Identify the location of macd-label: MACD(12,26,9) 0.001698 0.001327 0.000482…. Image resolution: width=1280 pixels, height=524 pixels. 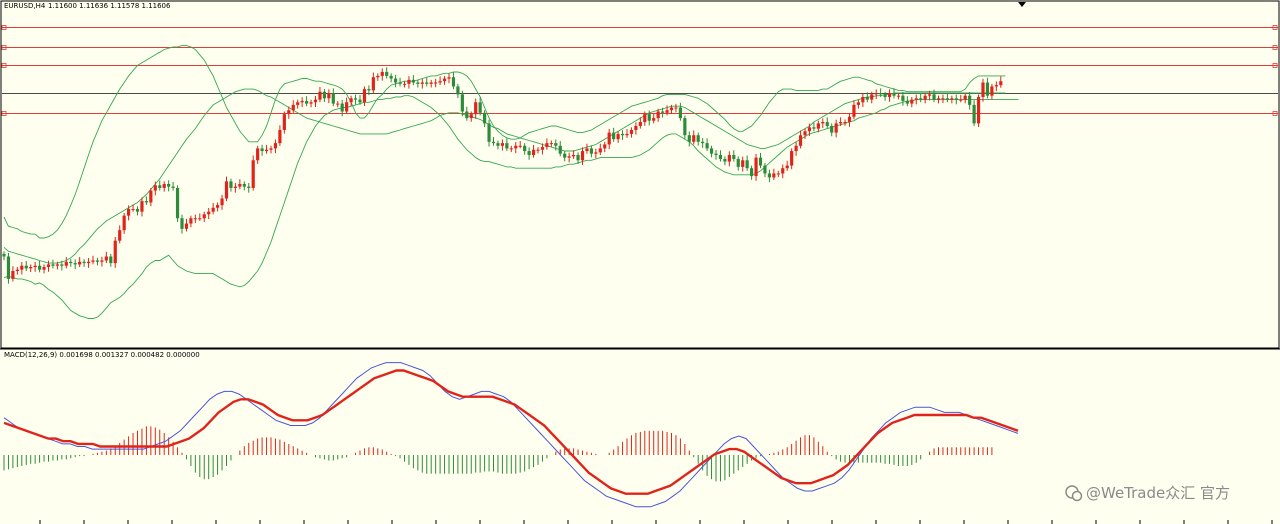
(102, 355).